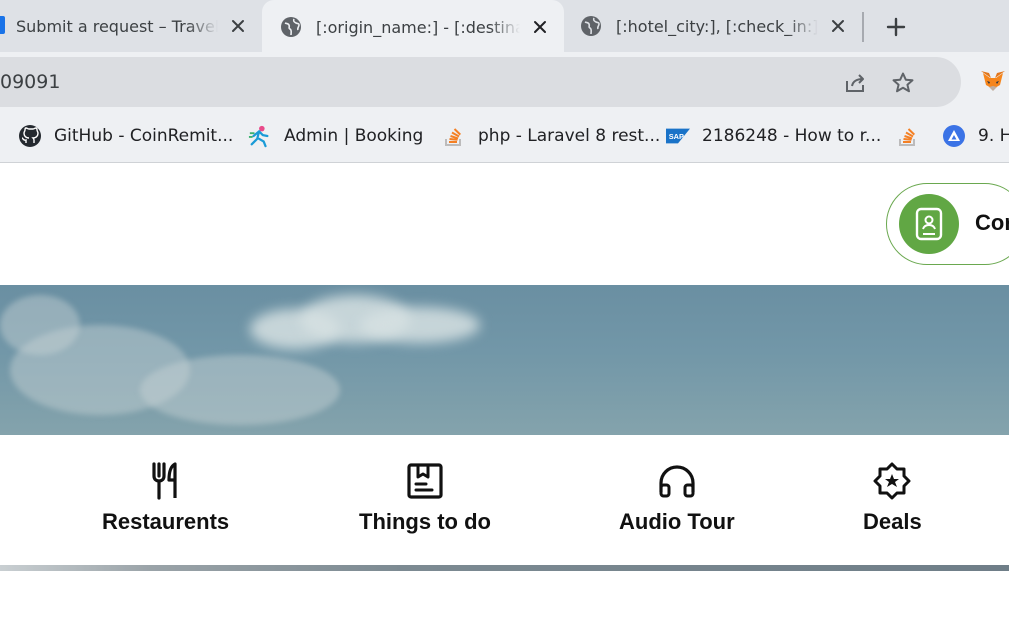 This screenshot has width=1009, height=623. What do you see at coordinates (166, 521) in the screenshot?
I see `nav-label: Restaurents` at bounding box center [166, 521].